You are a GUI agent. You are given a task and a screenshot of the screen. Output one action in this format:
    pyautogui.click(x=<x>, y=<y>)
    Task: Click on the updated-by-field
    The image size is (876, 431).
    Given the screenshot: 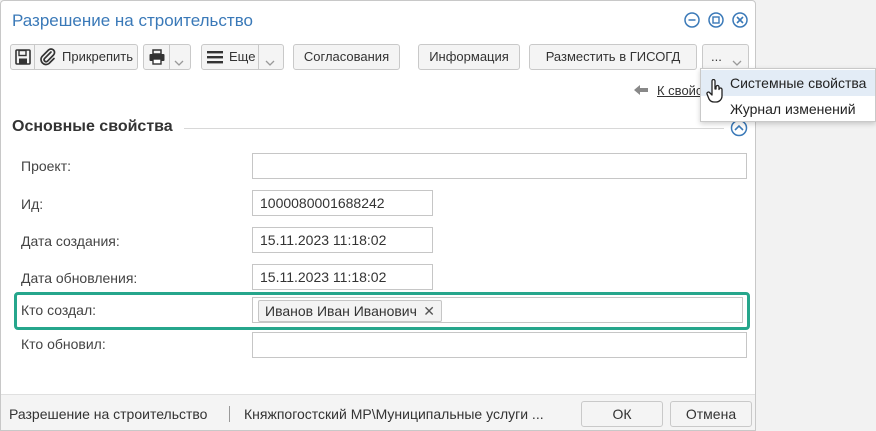 What is the action you would take?
    pyautogui.click(x=499, y=345)
    